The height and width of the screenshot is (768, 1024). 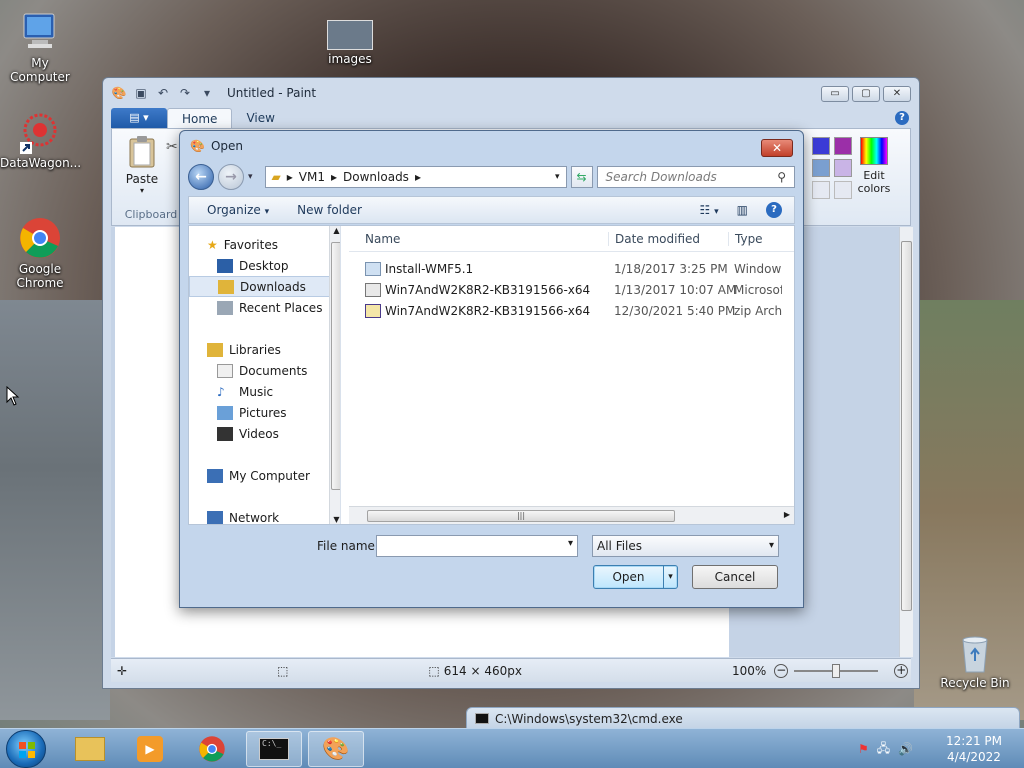 What do you see at coordinates (264, 349) in the screenshot?
I see `nav-libraries: Libraries` at bounding box center [264, 349].